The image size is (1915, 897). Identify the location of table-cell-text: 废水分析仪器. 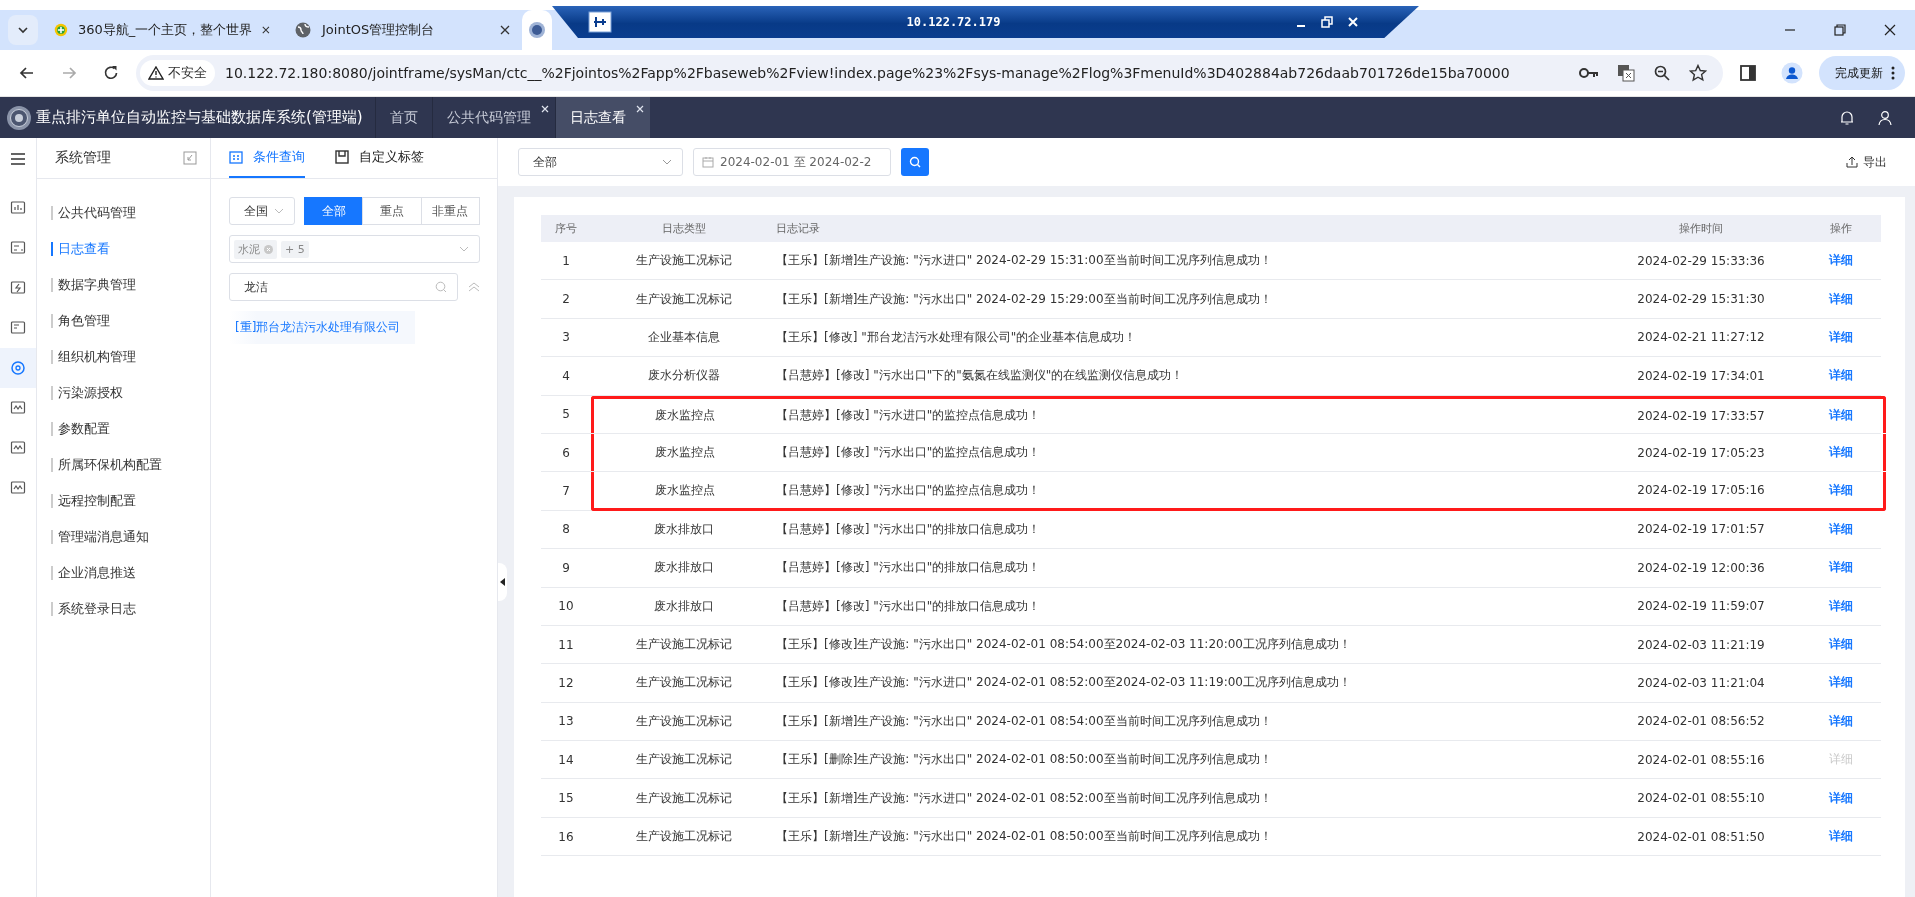
(683, 376).